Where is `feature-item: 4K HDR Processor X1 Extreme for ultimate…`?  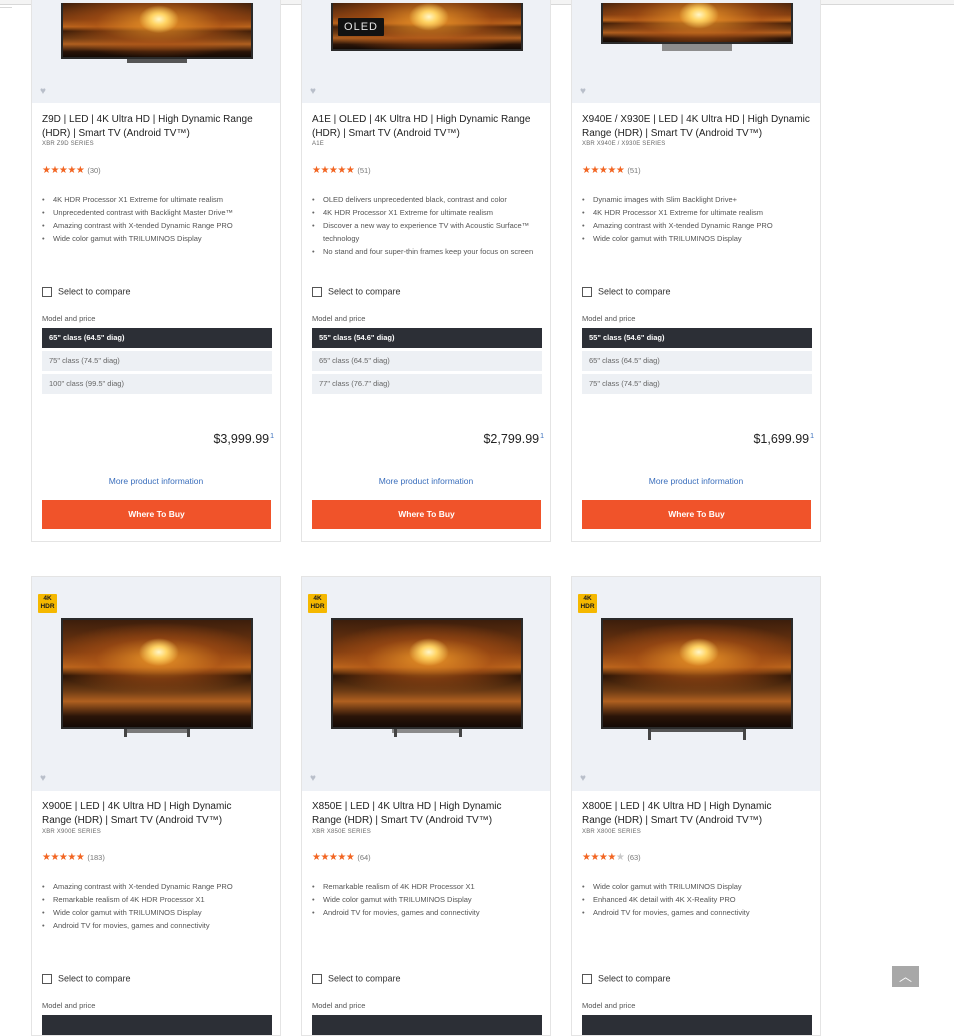
feature-item: 4K HDR Processor X1 Extreme for ultimate… is located at coordinates (426, 212).